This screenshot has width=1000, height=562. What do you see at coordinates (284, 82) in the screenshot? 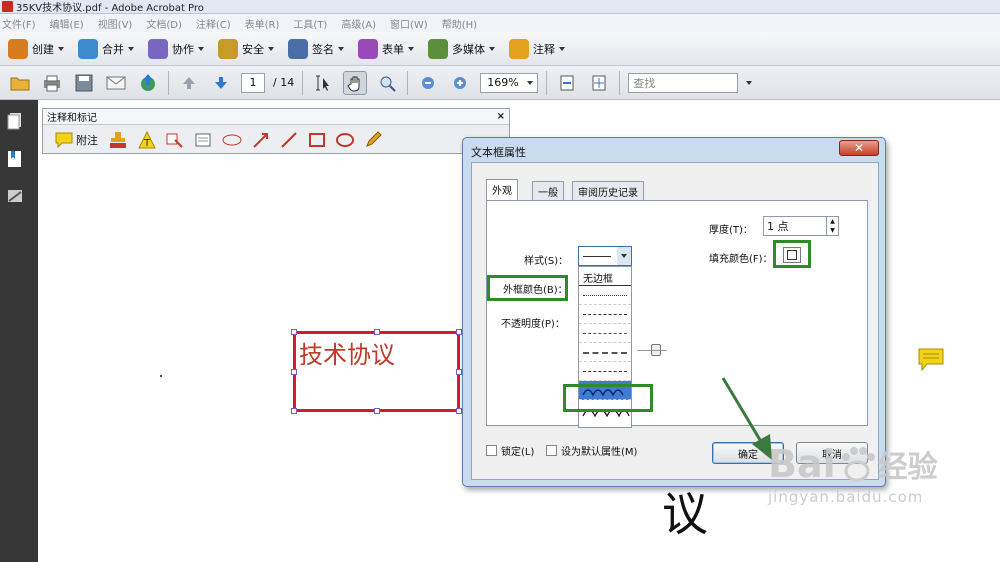
I see `page-total: / 14` at bounding box center [284, 82].